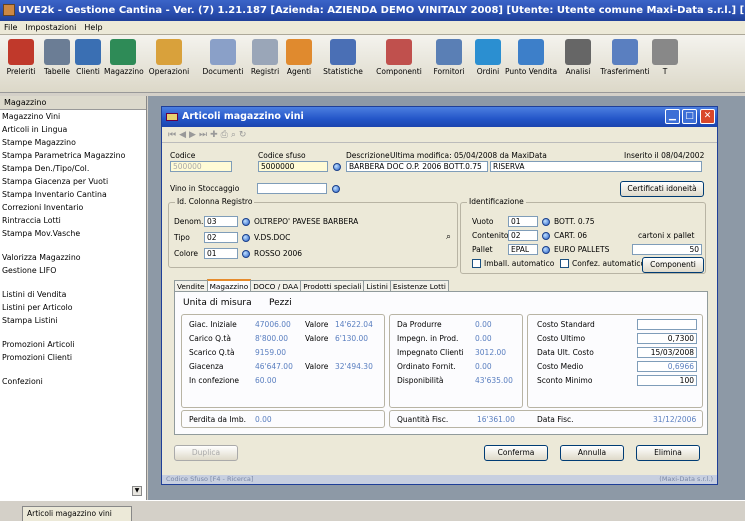 The height and width of the screenshot is (521, 745). I want to click on toolbar-componenti-button: Componenti, so click(399, 56).